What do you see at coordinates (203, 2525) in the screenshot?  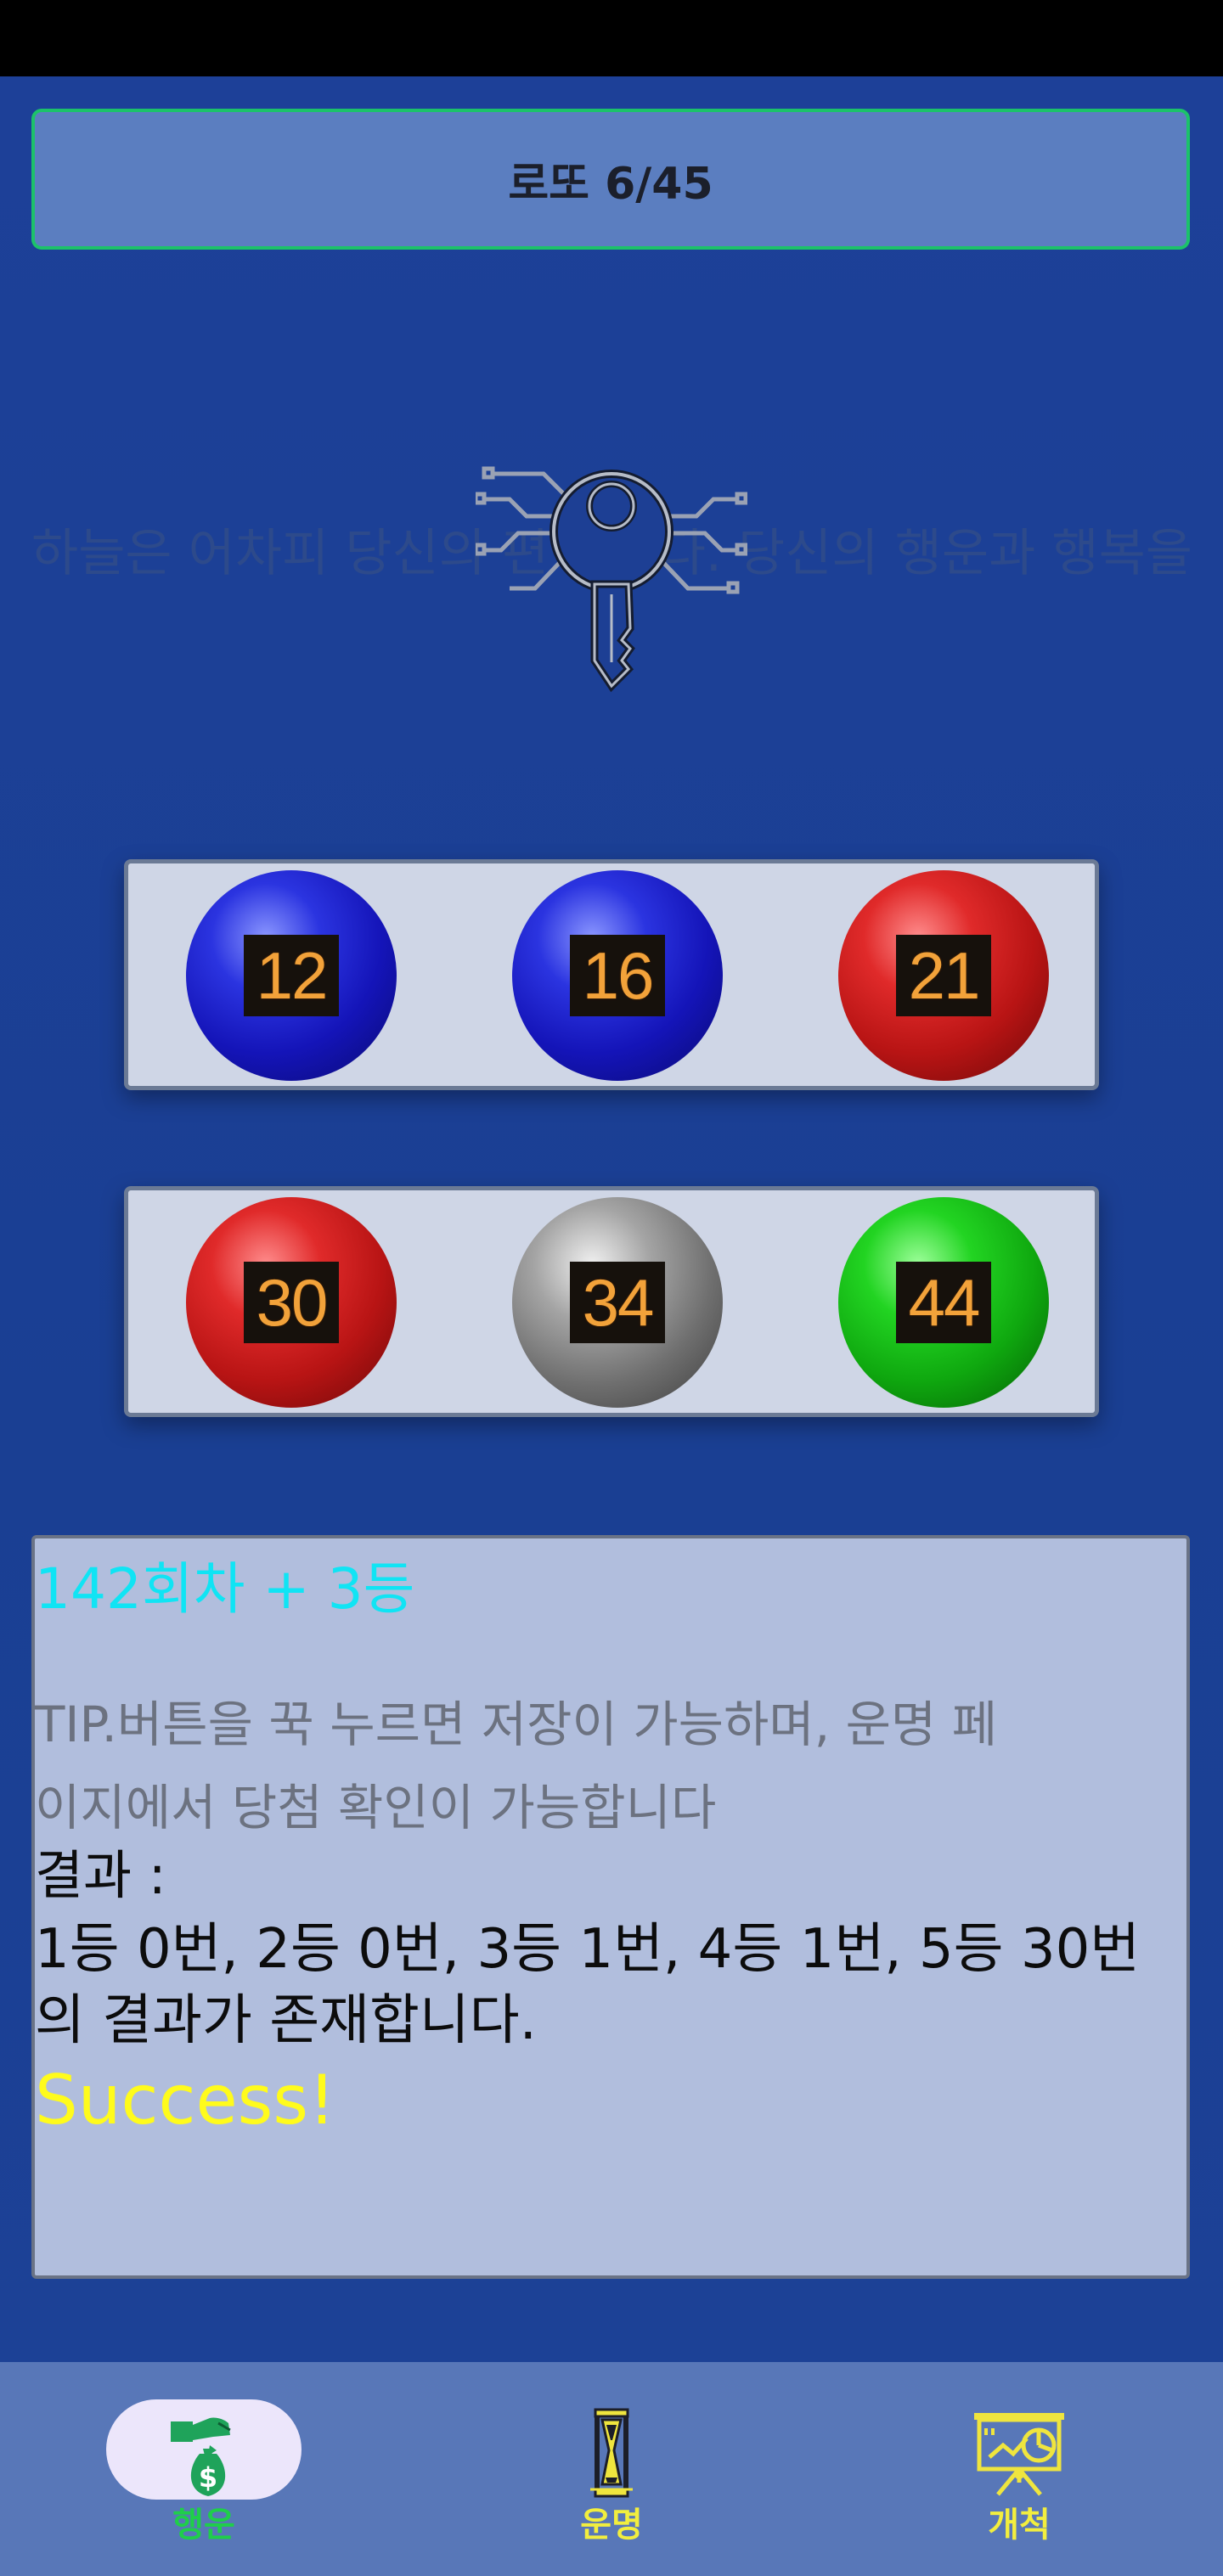 I see `nav-label: 행운` at bounding box center [203, 2525].